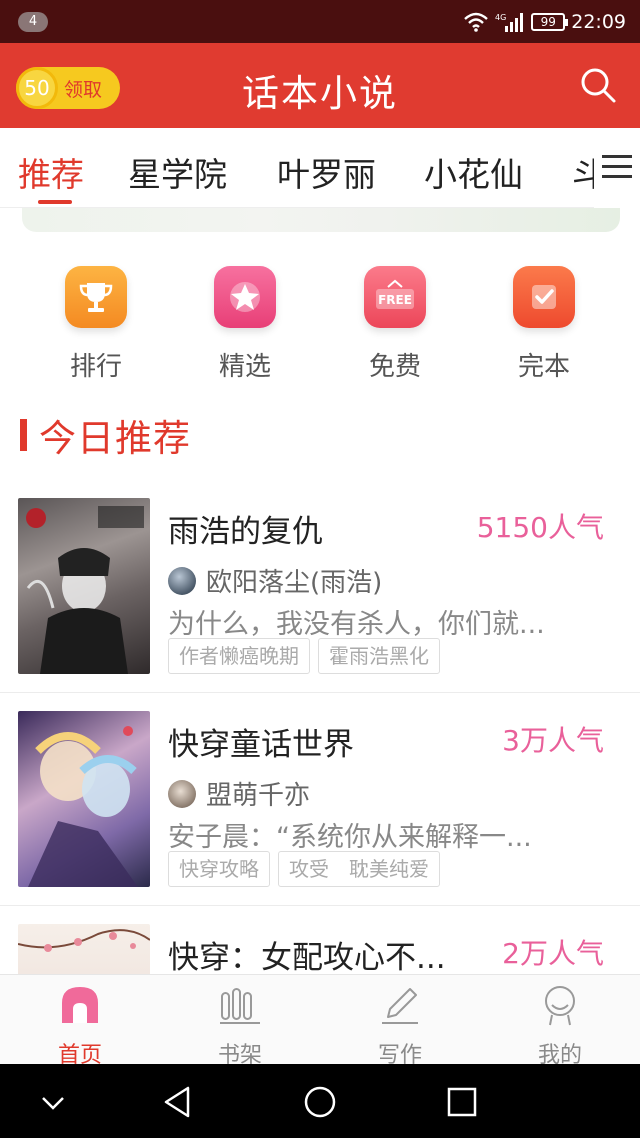 The width and height of the screenshot is (640, 1138). What do you see at coordinates (321, 220) in the screenshot?
I see `banner-carousel` at bounding box center [321, 220].